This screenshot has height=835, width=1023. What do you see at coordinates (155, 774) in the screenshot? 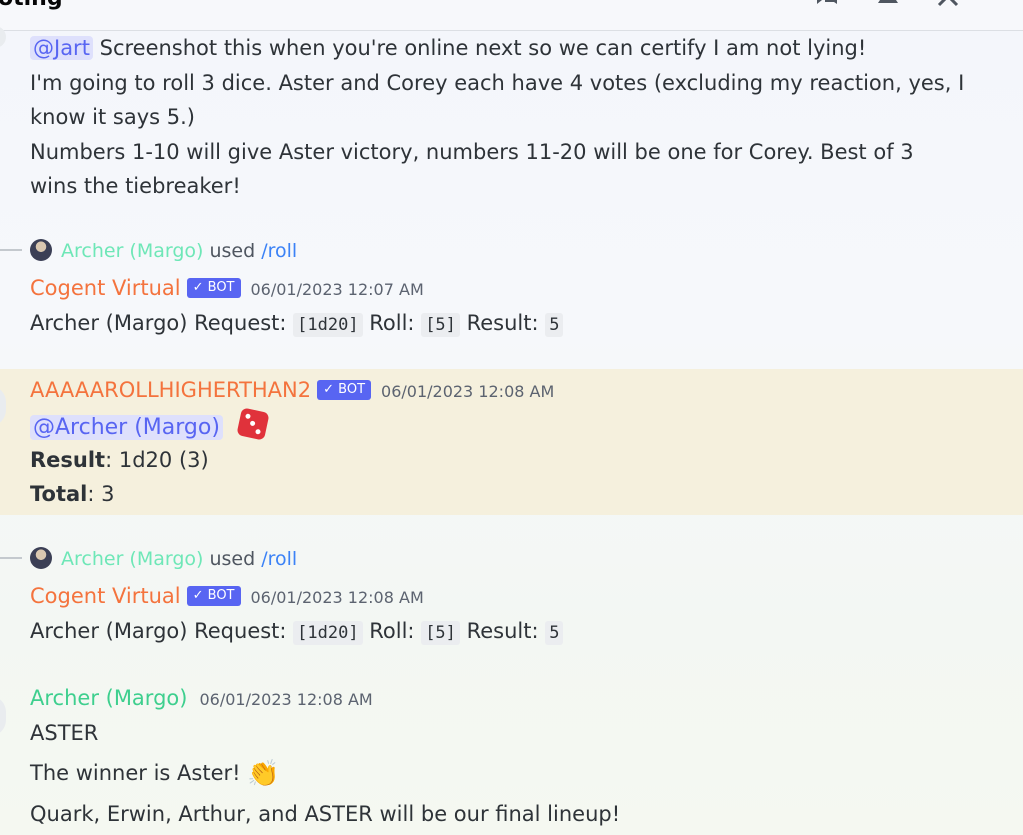
I see `message-text: The winner is Aster! 👏` at bounding box center [155, 774].